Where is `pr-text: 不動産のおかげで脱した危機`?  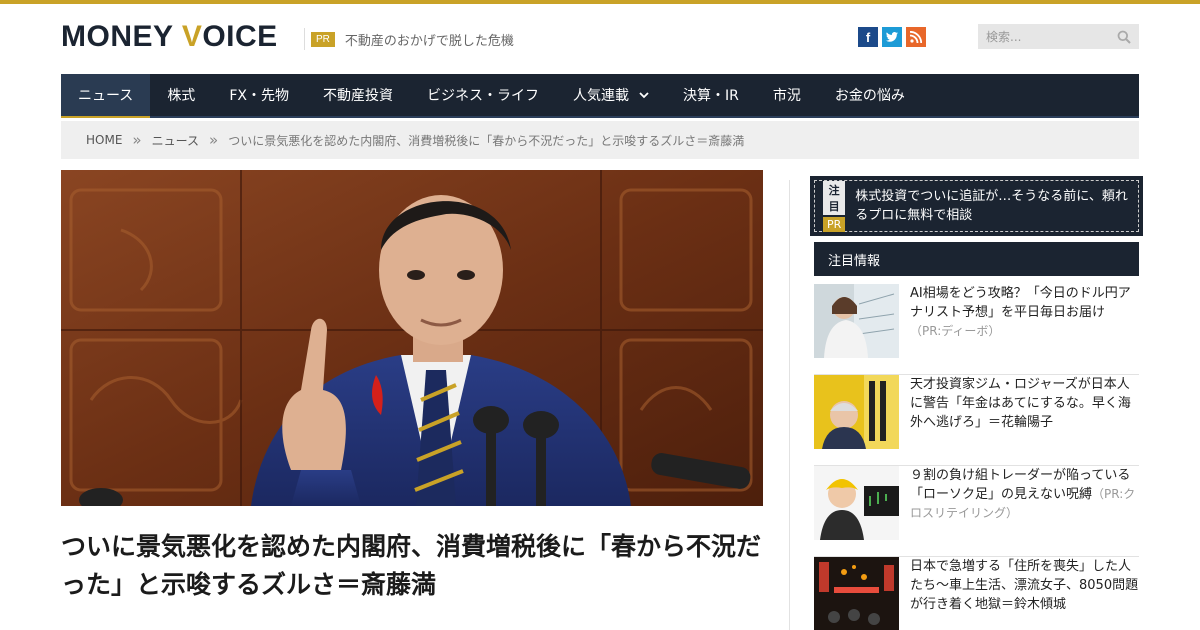
pr-text: 不動産のおかげで脱した危機 is located at coordinates (429, 41).